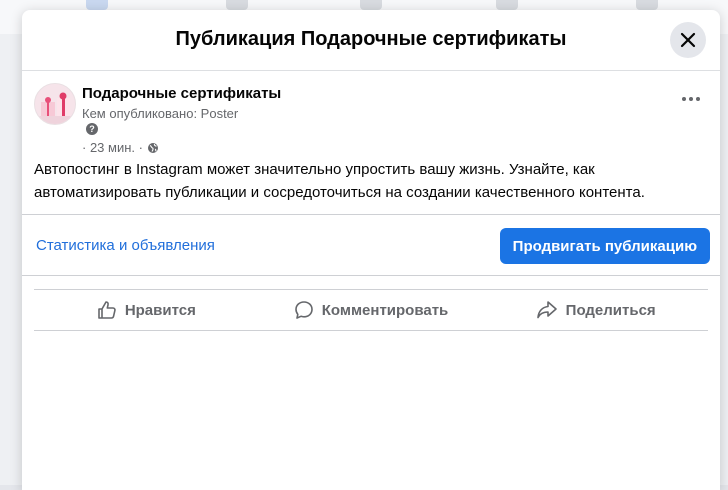  Describe the element at coordinates (97, 5) in the screenshot. I see `nav-home-icon` at that location.